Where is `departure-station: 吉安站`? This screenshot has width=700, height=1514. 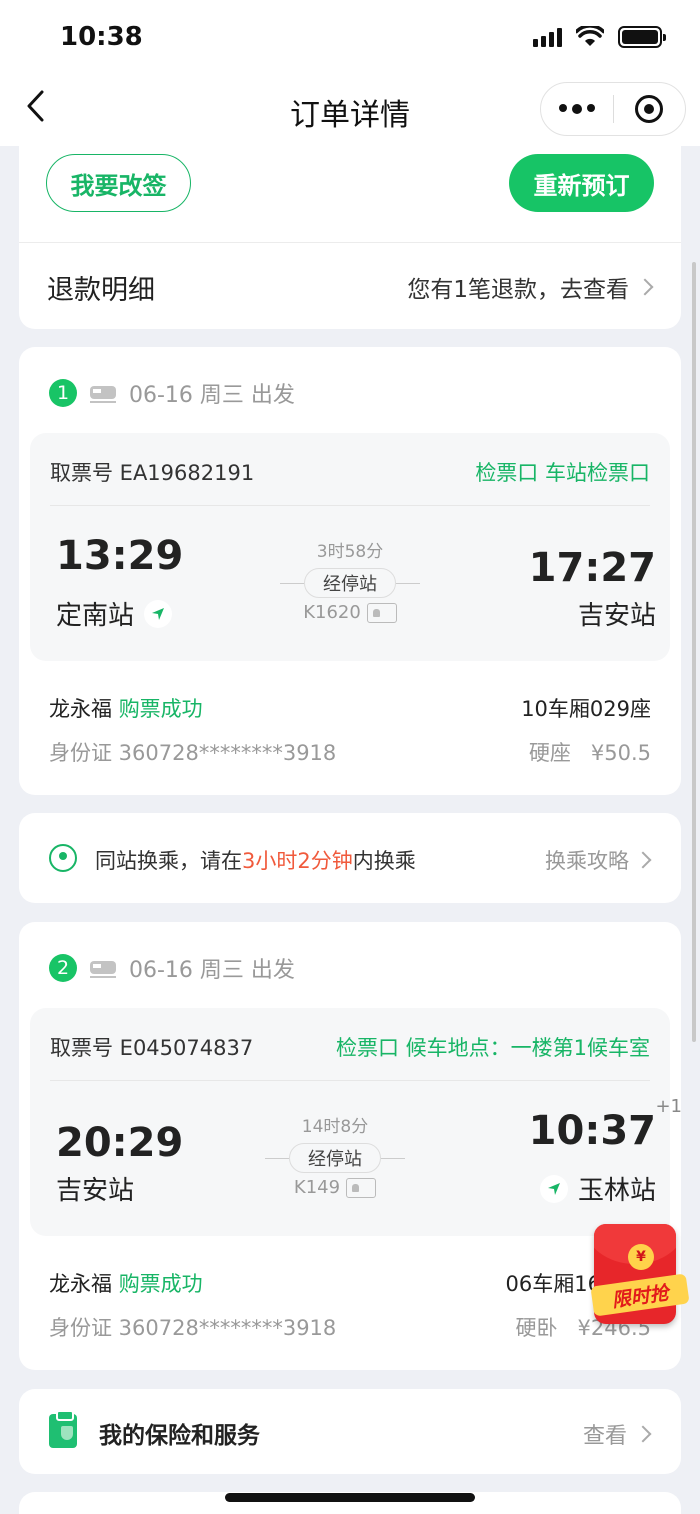
departure-station: 吉安站 is located at coordinates (95, 1188).